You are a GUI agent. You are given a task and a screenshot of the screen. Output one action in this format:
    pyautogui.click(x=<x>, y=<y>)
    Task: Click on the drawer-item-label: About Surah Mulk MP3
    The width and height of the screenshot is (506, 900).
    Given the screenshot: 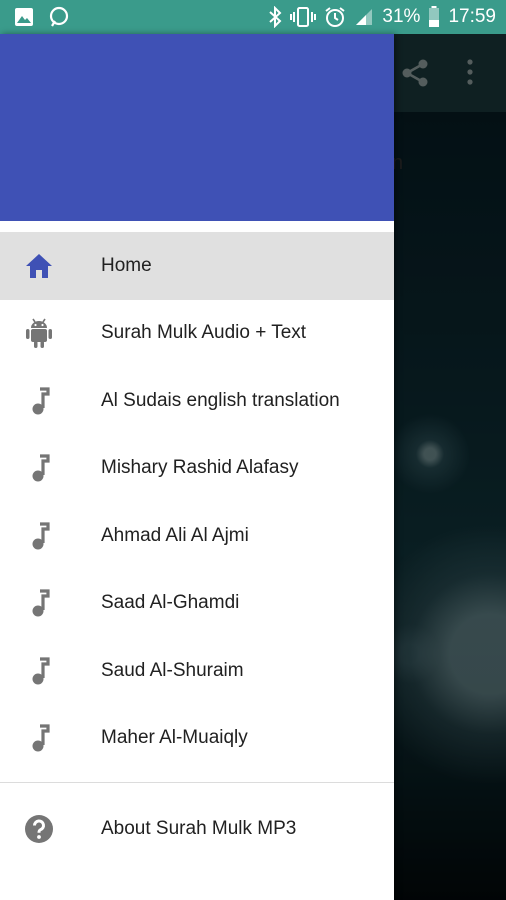 What is the action you would take?
    pyautogui.click(x=199, y=828)
    